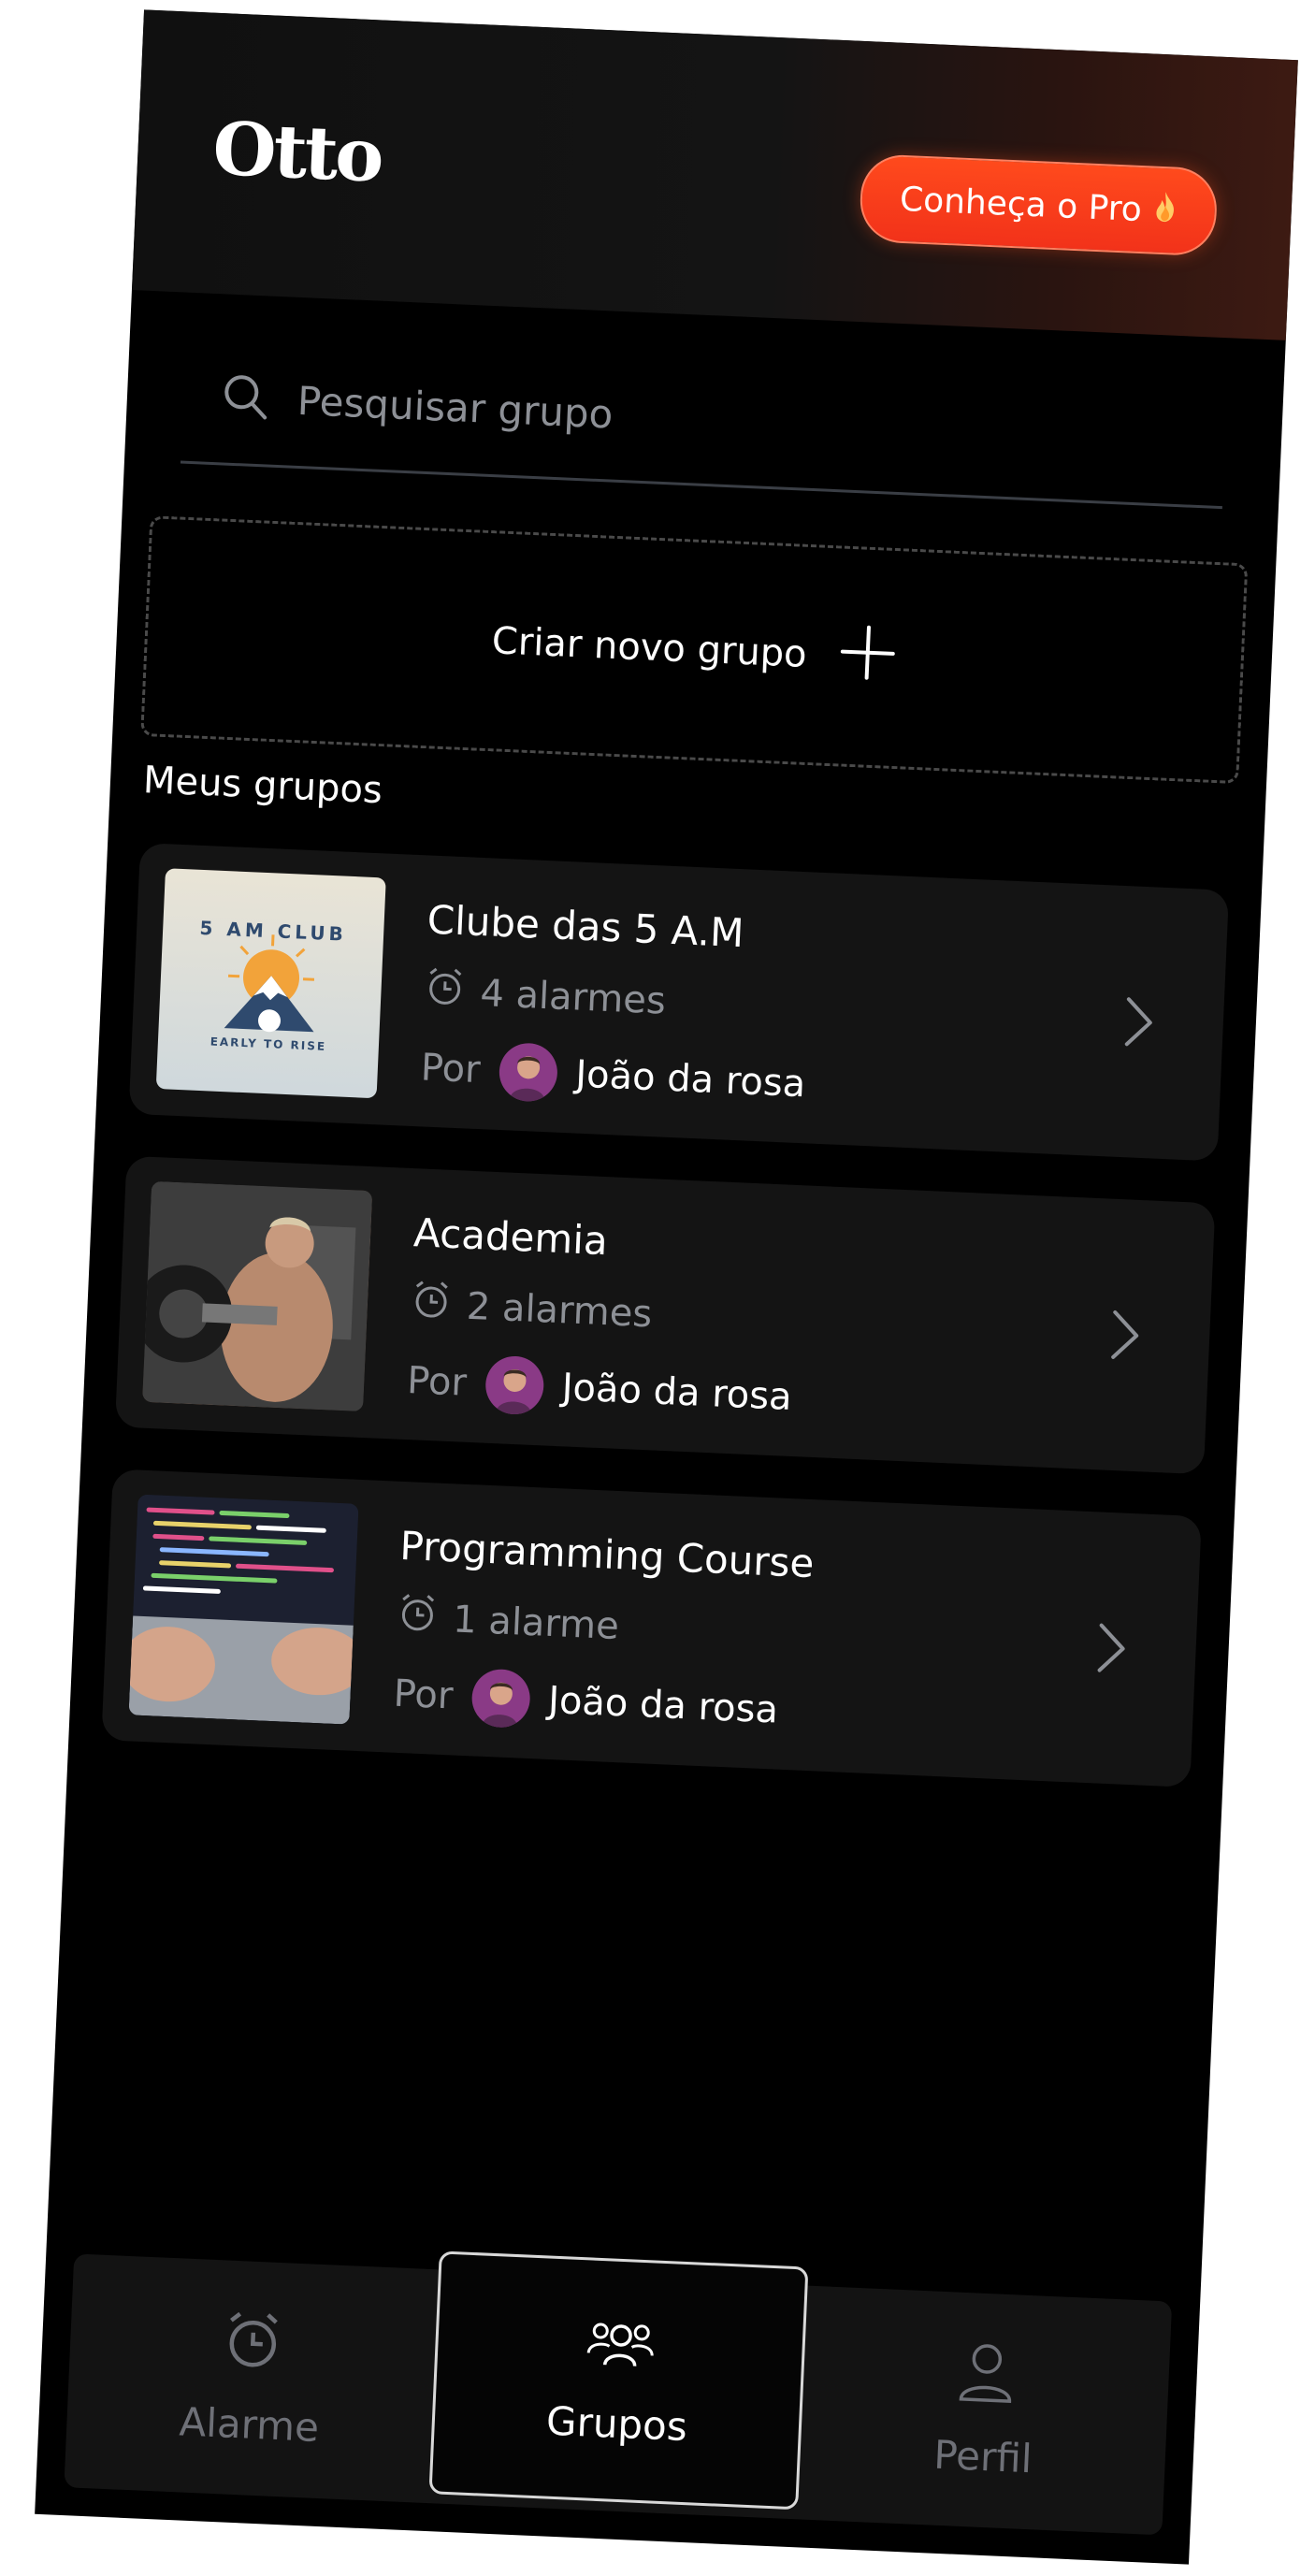  I want to click on nav-item-grupos: Grupos, so click(619, 2380).